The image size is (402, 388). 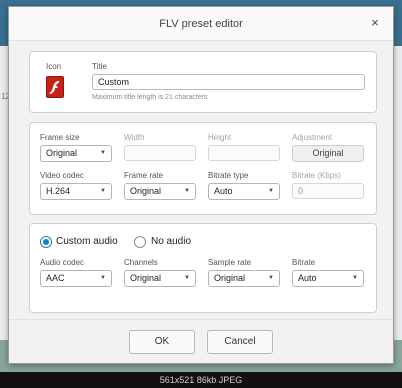 I want to click on audio-bitrate-label: Bitrate, so click(x=304, y=262).